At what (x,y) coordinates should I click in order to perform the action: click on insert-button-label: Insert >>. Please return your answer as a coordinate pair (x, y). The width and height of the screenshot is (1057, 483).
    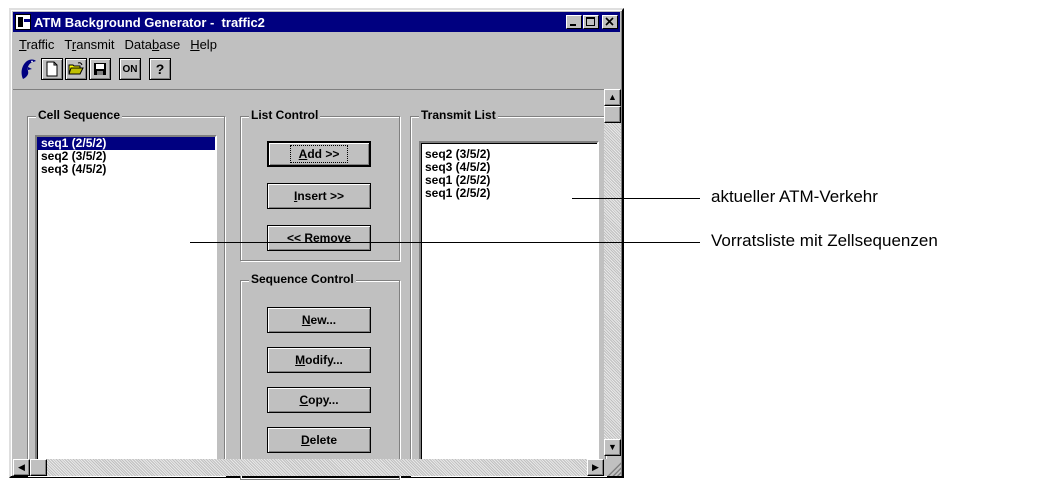
    Looking at the image, I should click on (319, 196).